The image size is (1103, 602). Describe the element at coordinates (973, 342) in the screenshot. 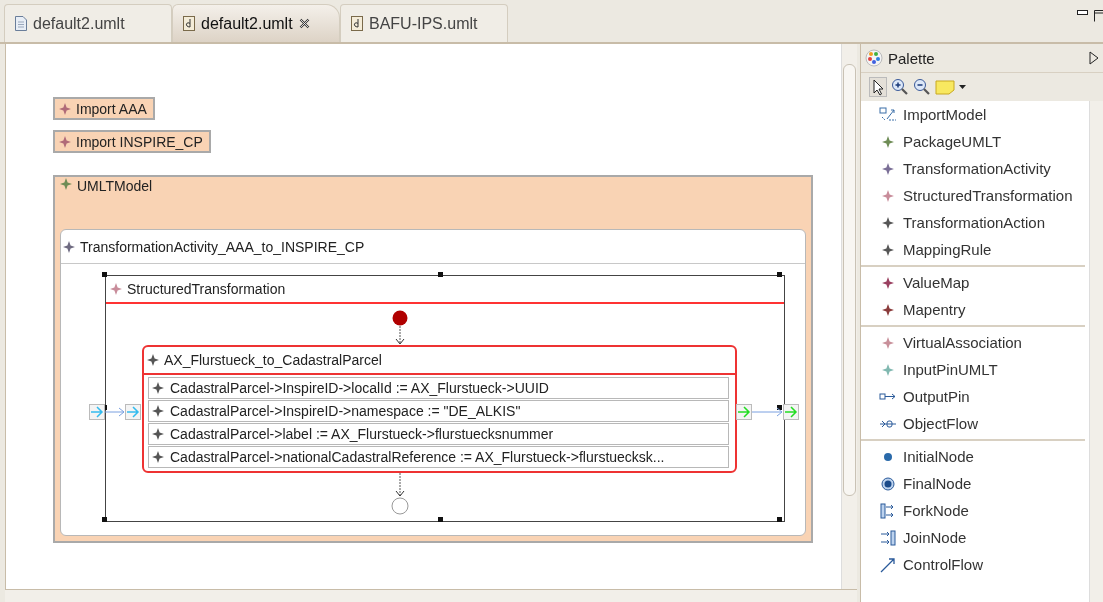

I see `palette-item: VirtualAssociation` at that location.